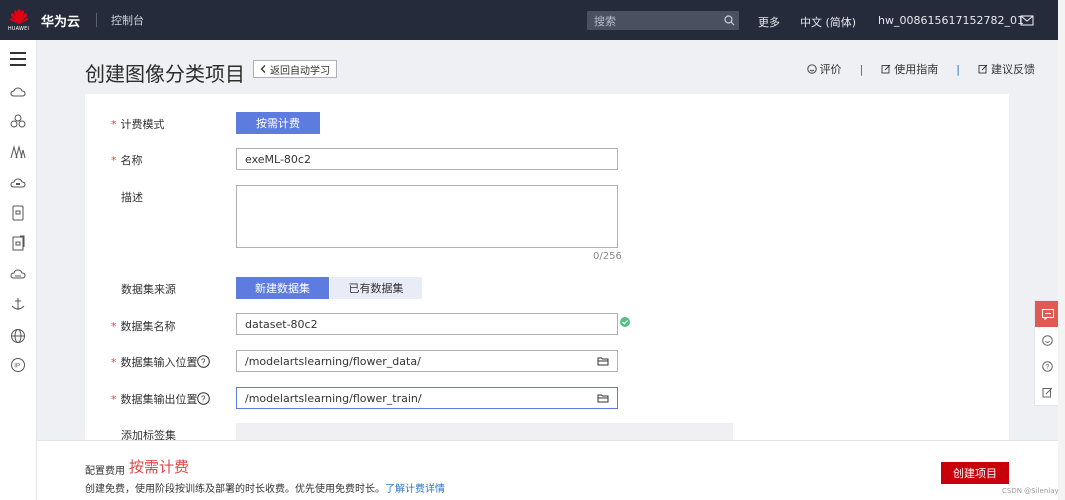 The height and width of the screenshot is (500, 1065). I want to click on dataset-input-path-value: /modelartslearning/flower_data/, so click(333, 361).